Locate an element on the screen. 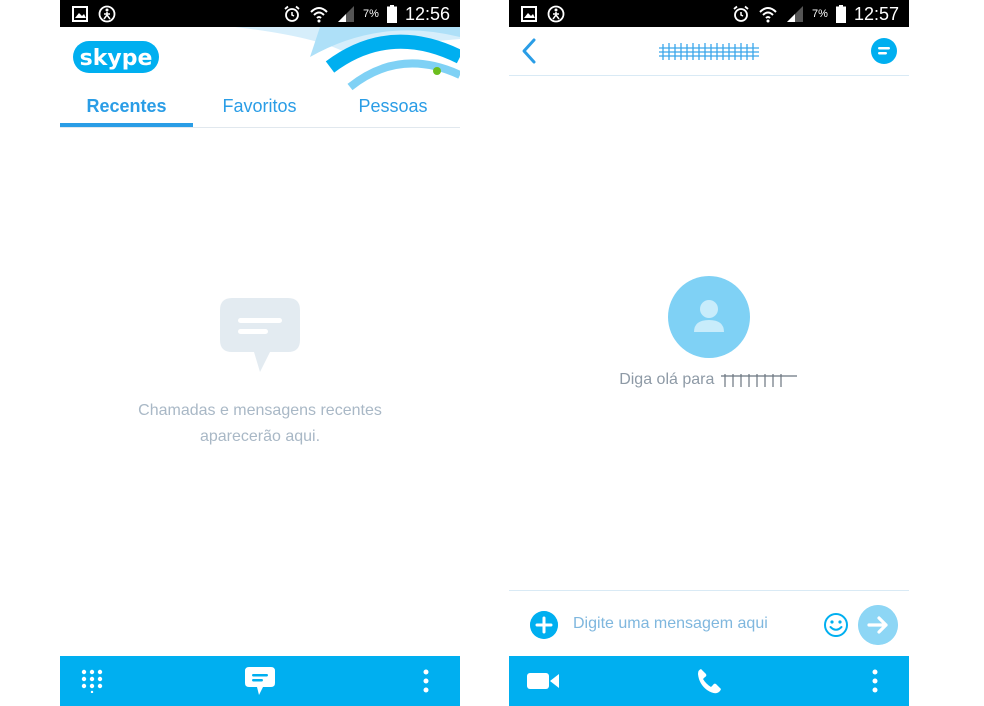 Image resolution: width=984 pixels, height=706 pixels. tab-favoritos: Favoritos is located at coordinates (259, 110).